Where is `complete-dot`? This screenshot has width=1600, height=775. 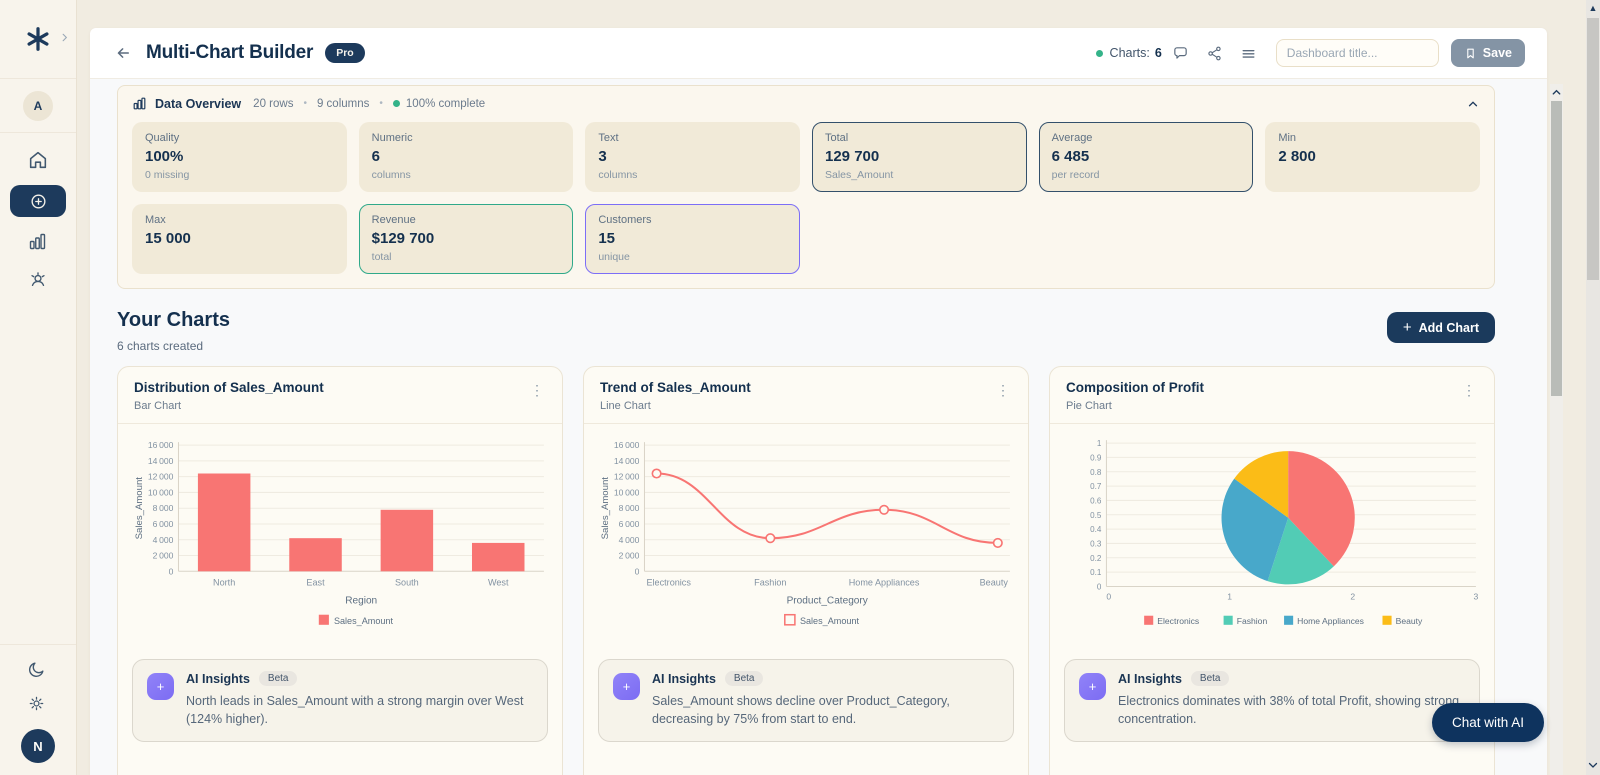
complete-dot is located at coordinates (396, 103).